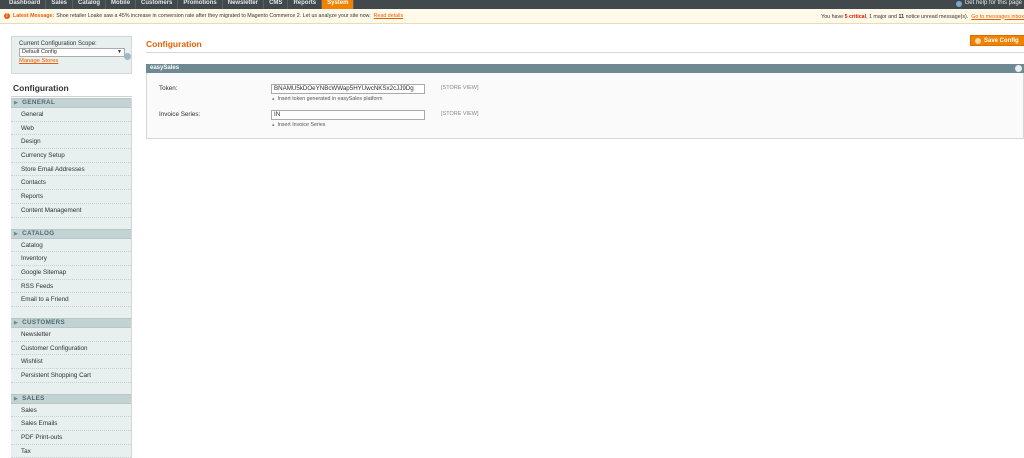 The height and width of the screenshot is (458, 1024). I want to click on sidebar-item-rss-feeds: RSS Feeds, so click(71, 287).